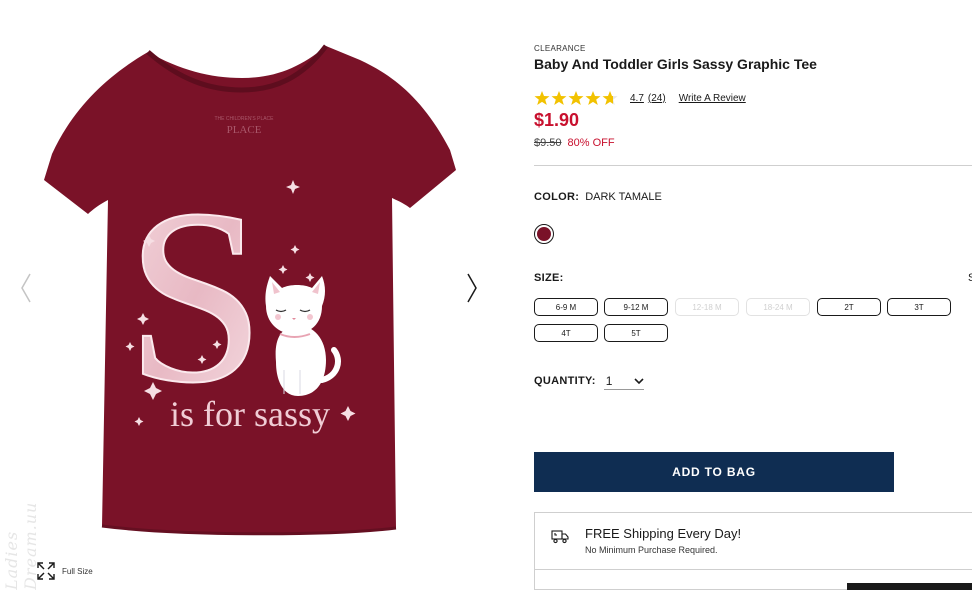  Describe the element at coordinates (909, 586) in the screenshot. I see `next-section-tab` at that location.